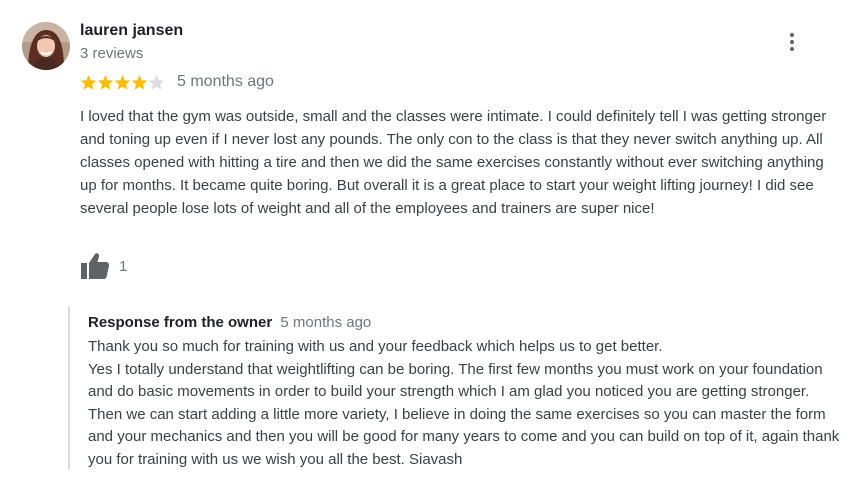 The width and height of the screenshot is (847, 492). I want to click on like-row: 1, so click(103, 266).